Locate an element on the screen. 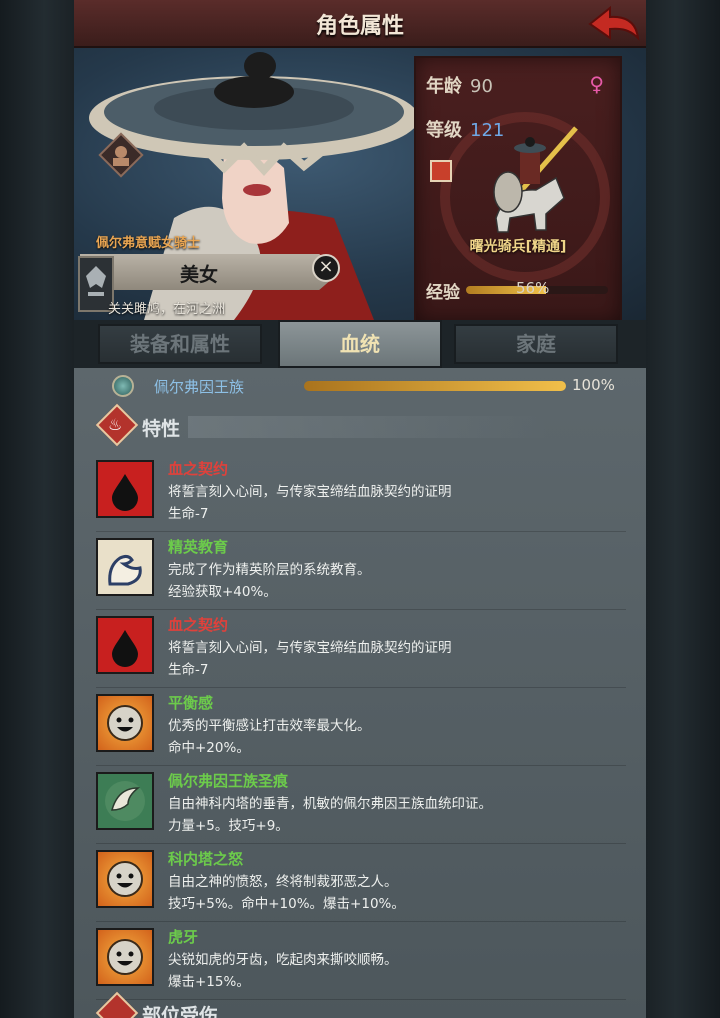 The image size is (720, 1018). trait-name: 科内塔之怒 is located at coordinates (206, 859).